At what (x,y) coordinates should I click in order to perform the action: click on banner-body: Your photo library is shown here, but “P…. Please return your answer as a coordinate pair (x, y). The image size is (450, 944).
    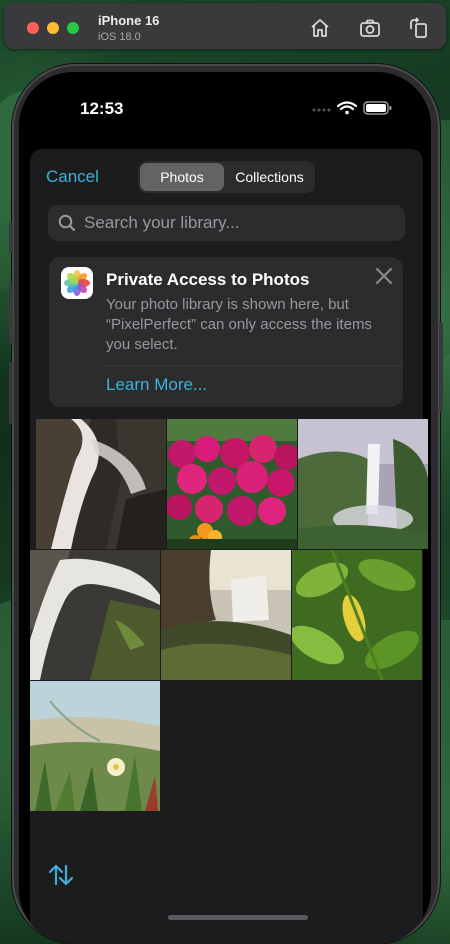
    Looking at the image, I should click on (239, 324).